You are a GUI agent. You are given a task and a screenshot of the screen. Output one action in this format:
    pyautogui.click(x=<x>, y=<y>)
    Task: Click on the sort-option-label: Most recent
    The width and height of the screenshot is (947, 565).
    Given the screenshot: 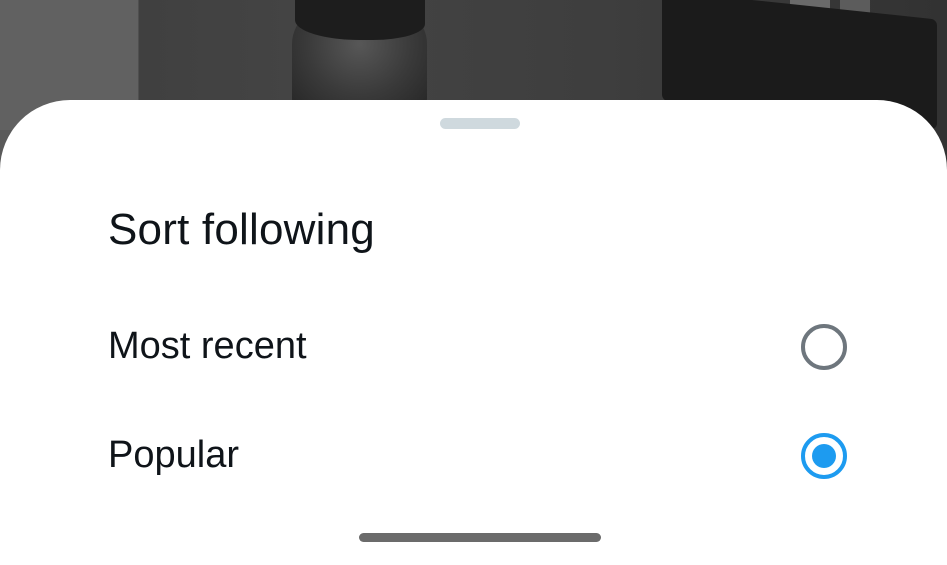 What is the action you would take?
    pyautogui.click(x=207, y=346)
    